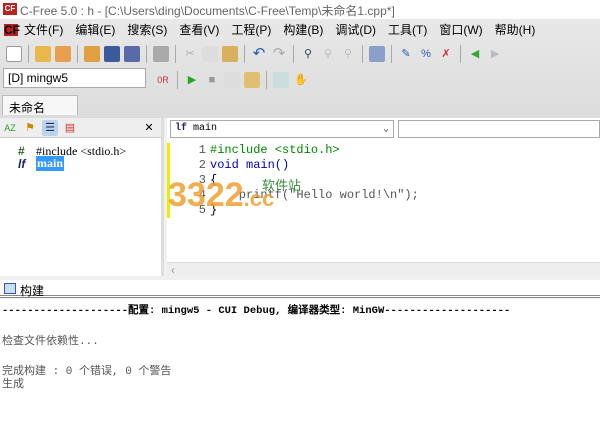 This screenshot has height=432, width=600. Describe the element at coordinates (407, 29) in the screenshot. I see `menu-tools: 工具(T)` at that location.